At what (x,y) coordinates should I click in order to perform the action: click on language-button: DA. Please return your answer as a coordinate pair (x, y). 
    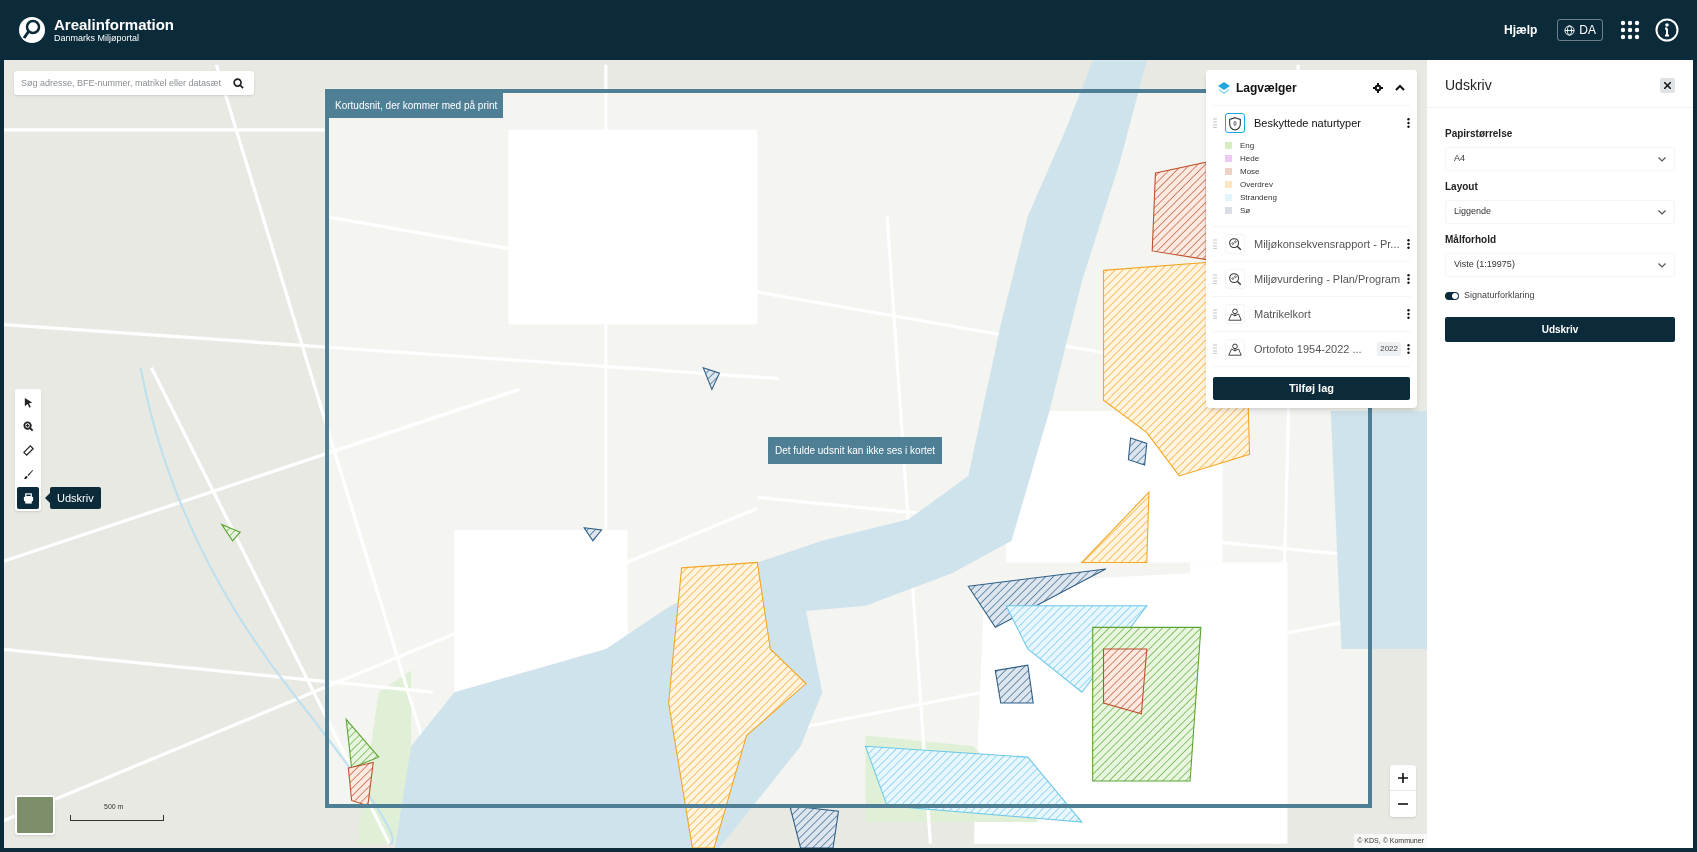
    Looking at the image, I should click on (1580, 30).